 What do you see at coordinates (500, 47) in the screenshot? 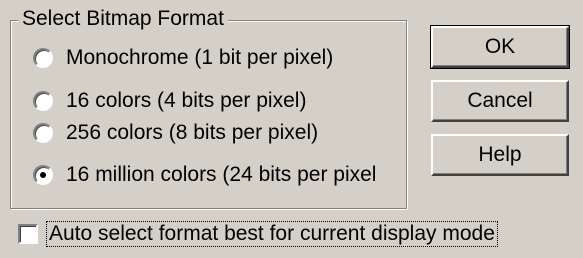
I see `ok-button: OK` at bounding box center [500, 47].